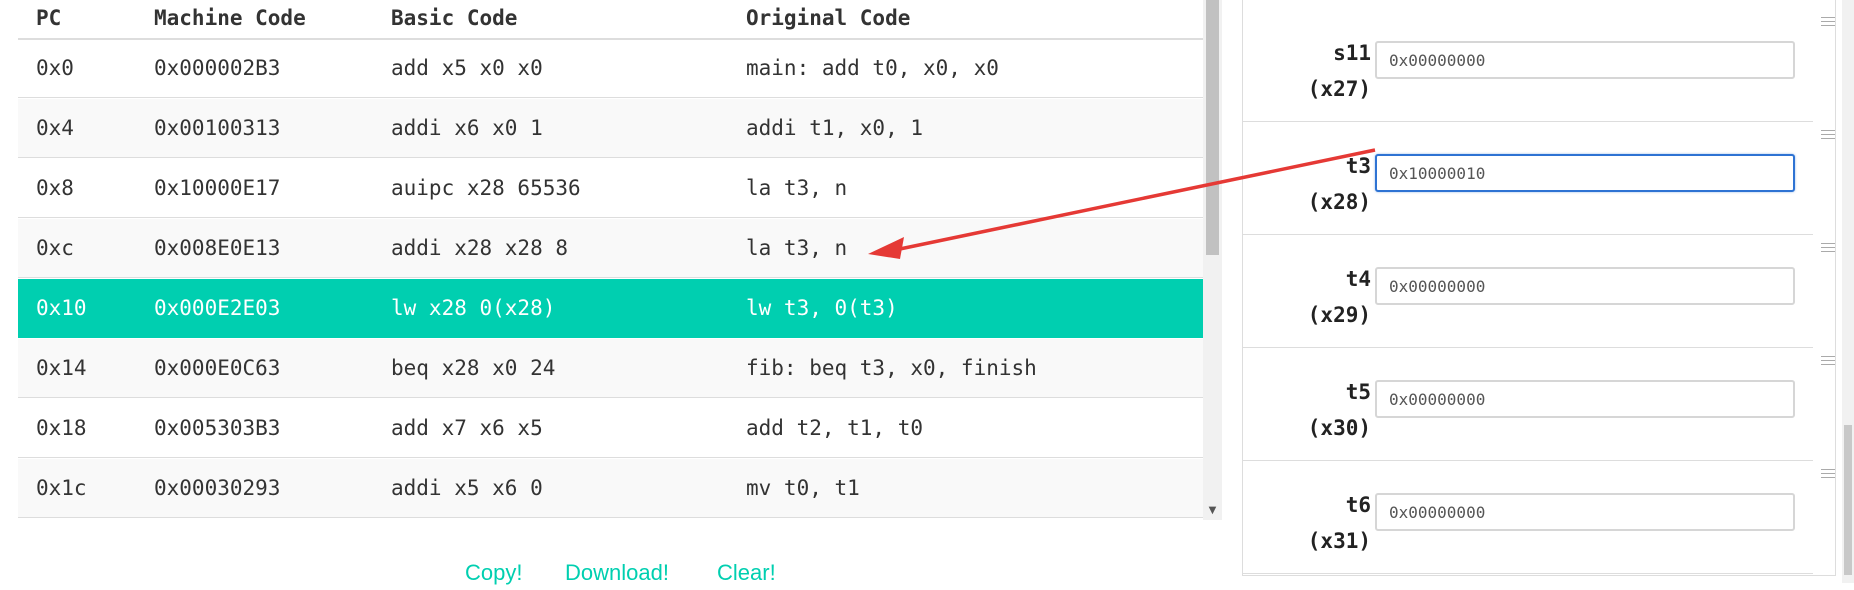 This screenshot has width=1854, height=590. I want to click on register-alias: t3, so click(1358, 166).